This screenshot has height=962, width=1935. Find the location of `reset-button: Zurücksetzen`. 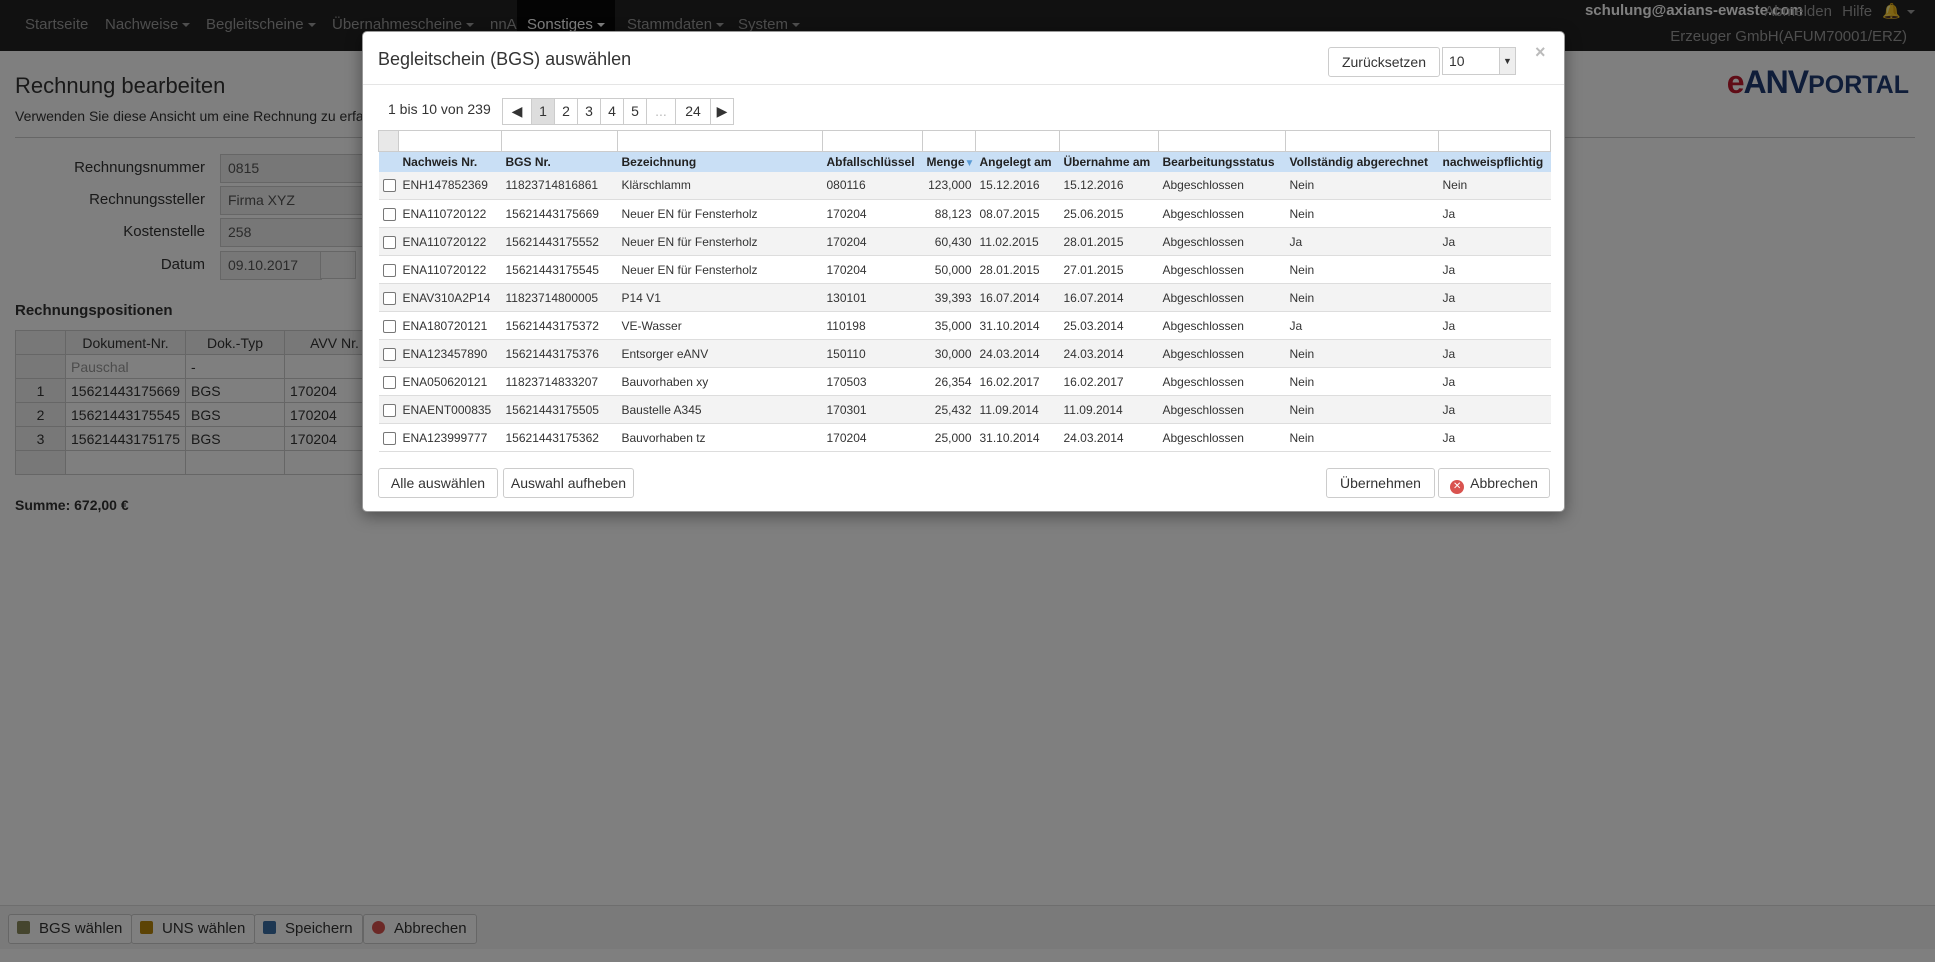

reset-button: Zurücksetzen is located at coordinates (1384, 62).